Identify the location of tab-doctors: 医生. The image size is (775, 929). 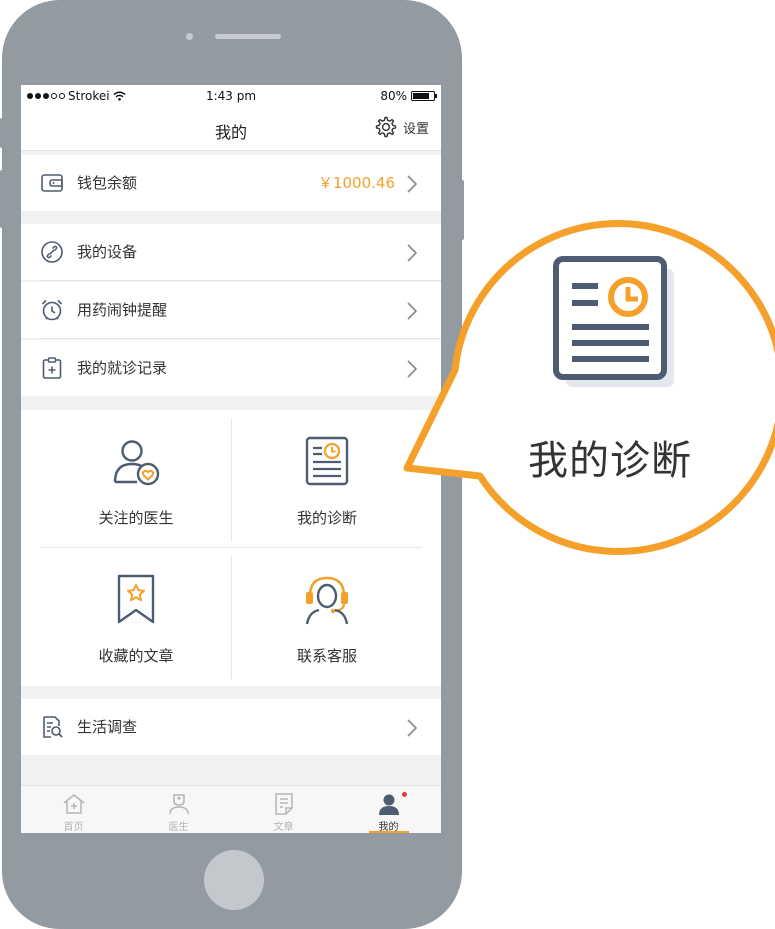
(178, 809).